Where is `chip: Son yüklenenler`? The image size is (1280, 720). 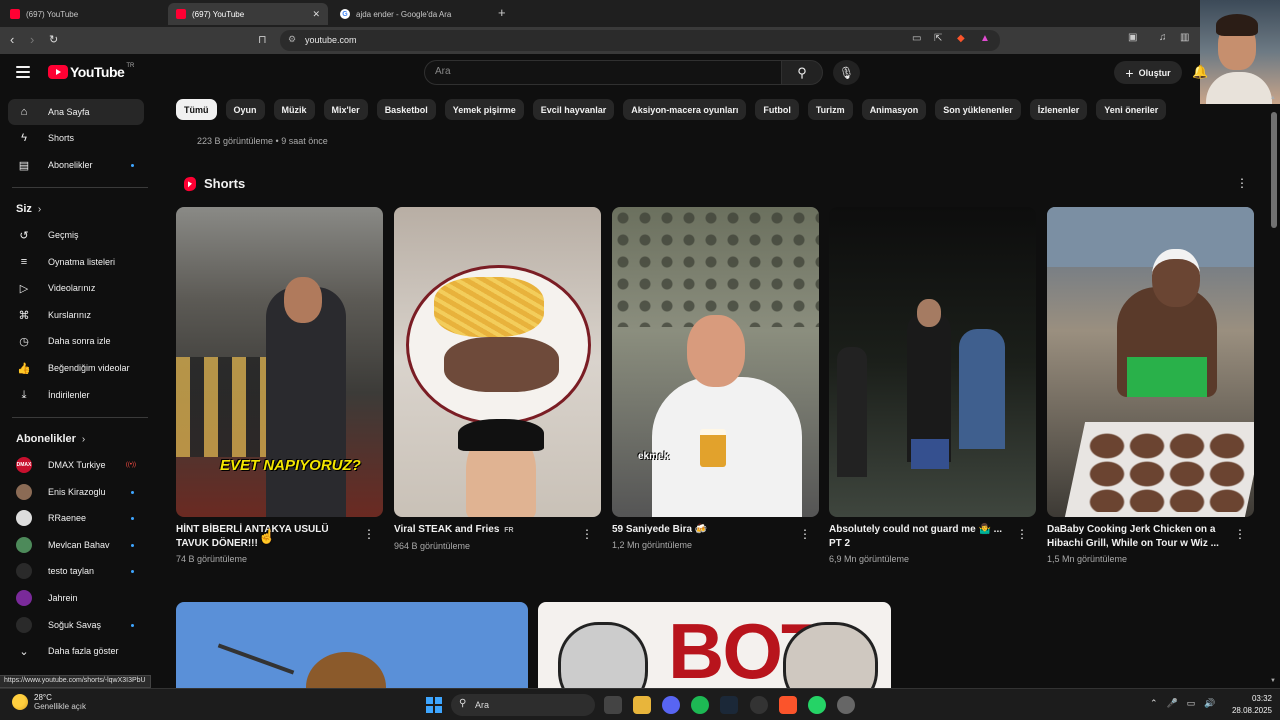 chip: Son yüklenenler is located at coordinates (978, 109).